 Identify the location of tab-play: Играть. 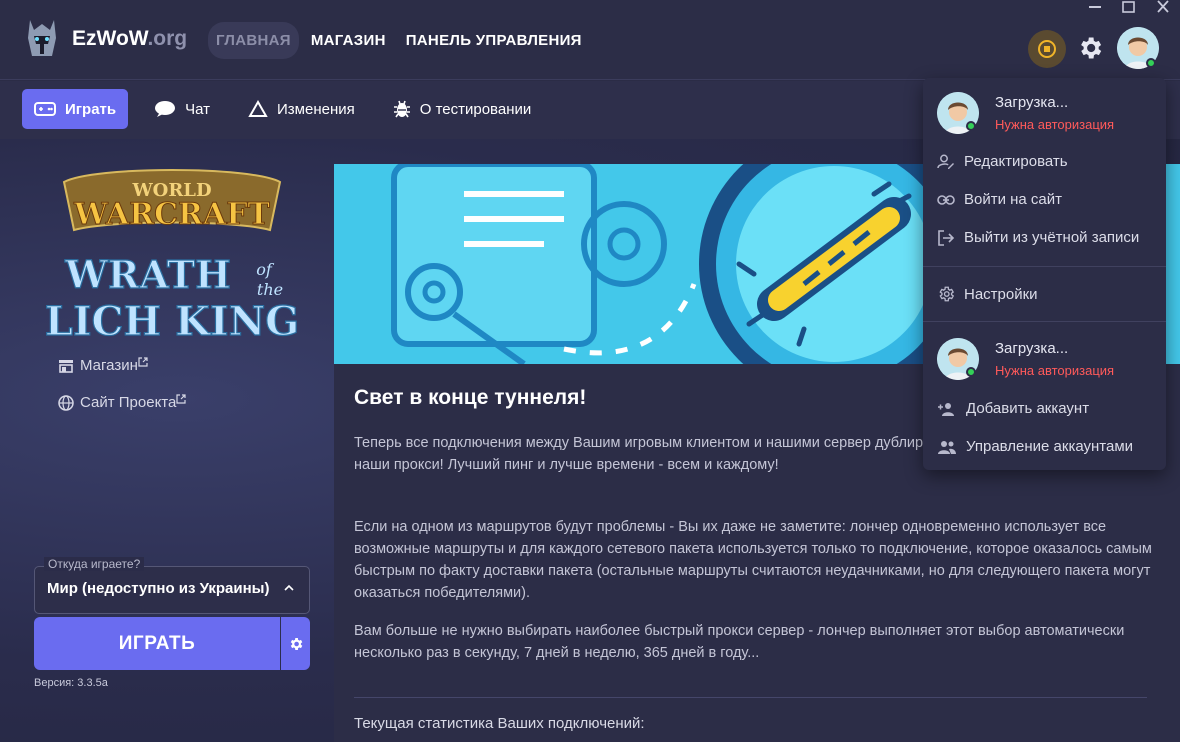
(75, 109).